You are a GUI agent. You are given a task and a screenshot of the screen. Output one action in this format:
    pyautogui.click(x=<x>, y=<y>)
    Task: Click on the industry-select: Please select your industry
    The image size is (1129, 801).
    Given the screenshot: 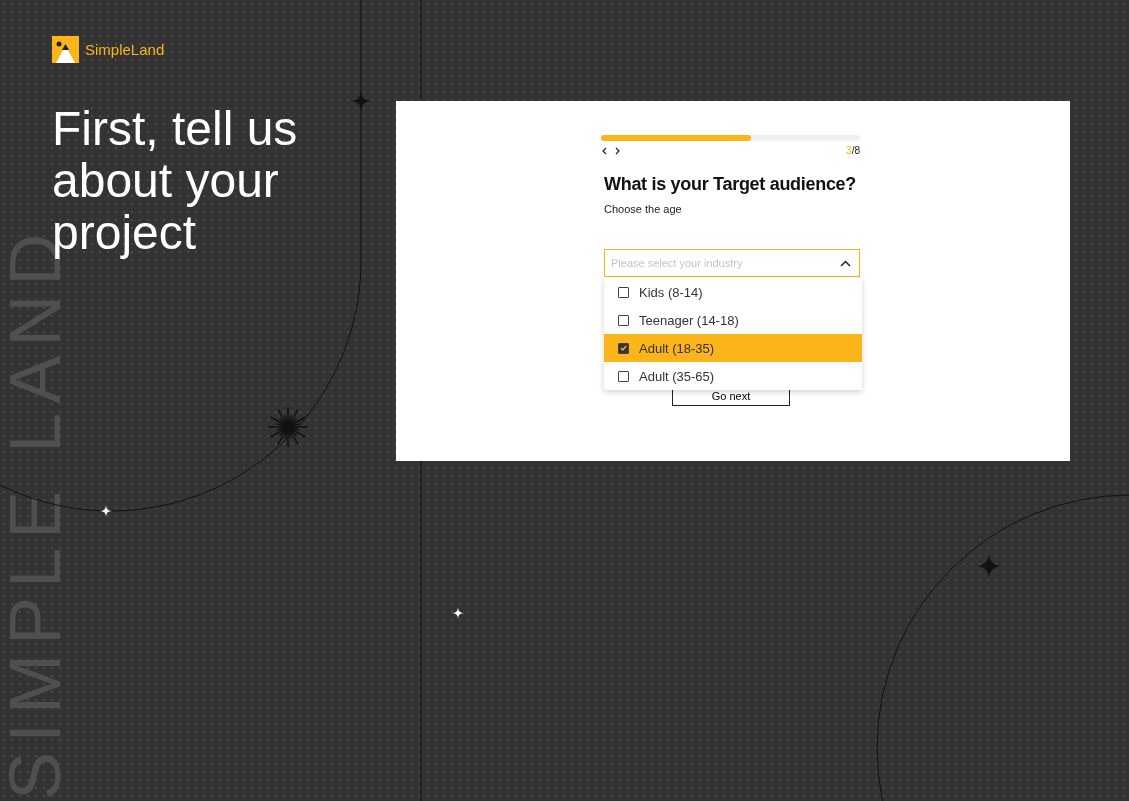 What is the action you would take?
    pyautogui.click(x=732, y=263)
    